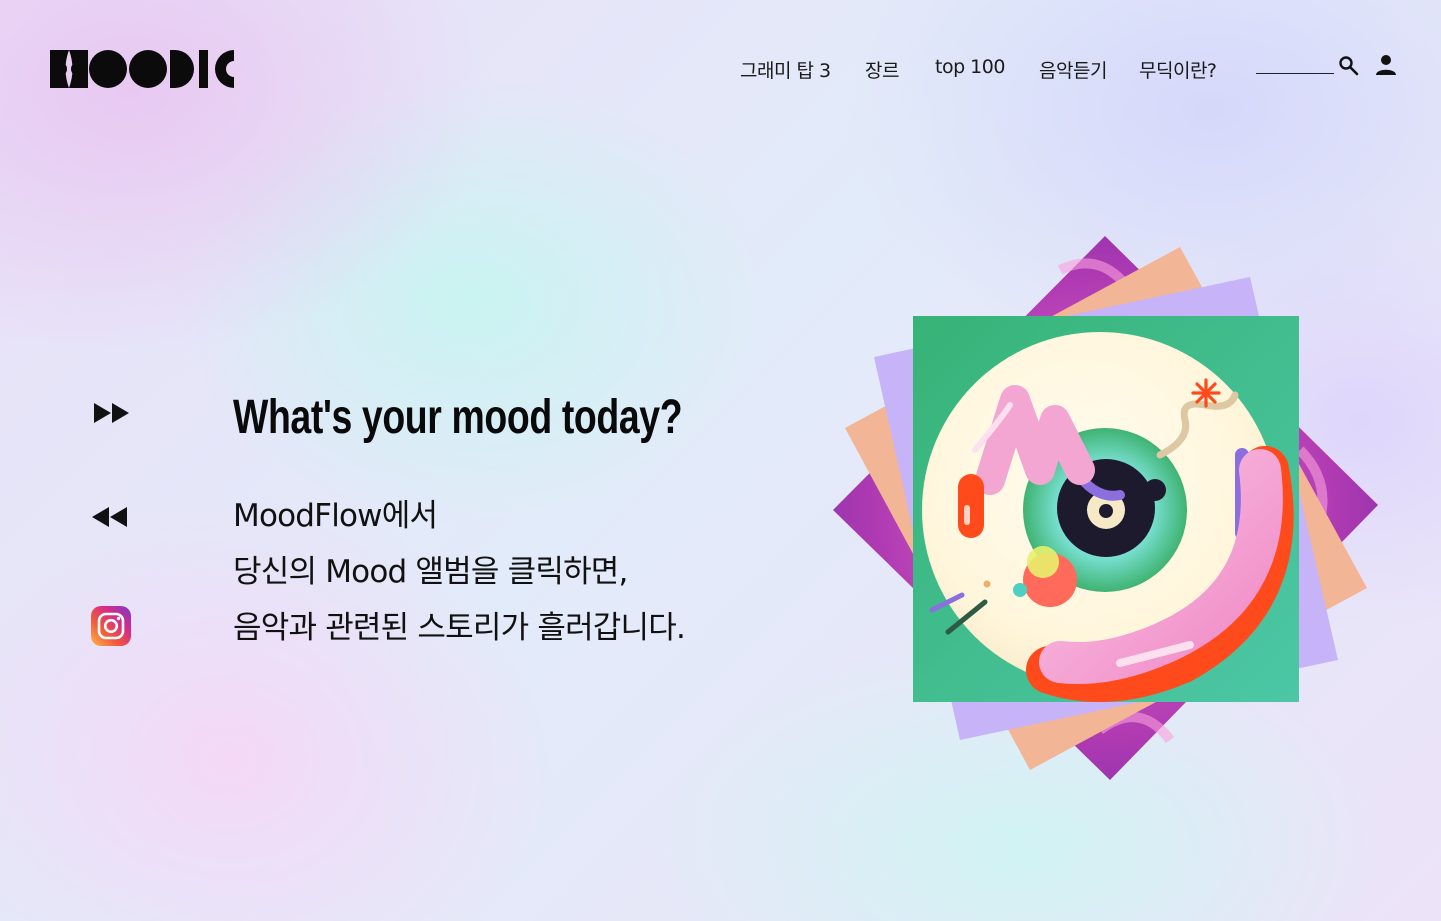  Describe the element at coordinates (459, 628) in the screenshot. I see `hero-line-3: 음악과 관련된 스토리가 흘러갑니다.` at that location.